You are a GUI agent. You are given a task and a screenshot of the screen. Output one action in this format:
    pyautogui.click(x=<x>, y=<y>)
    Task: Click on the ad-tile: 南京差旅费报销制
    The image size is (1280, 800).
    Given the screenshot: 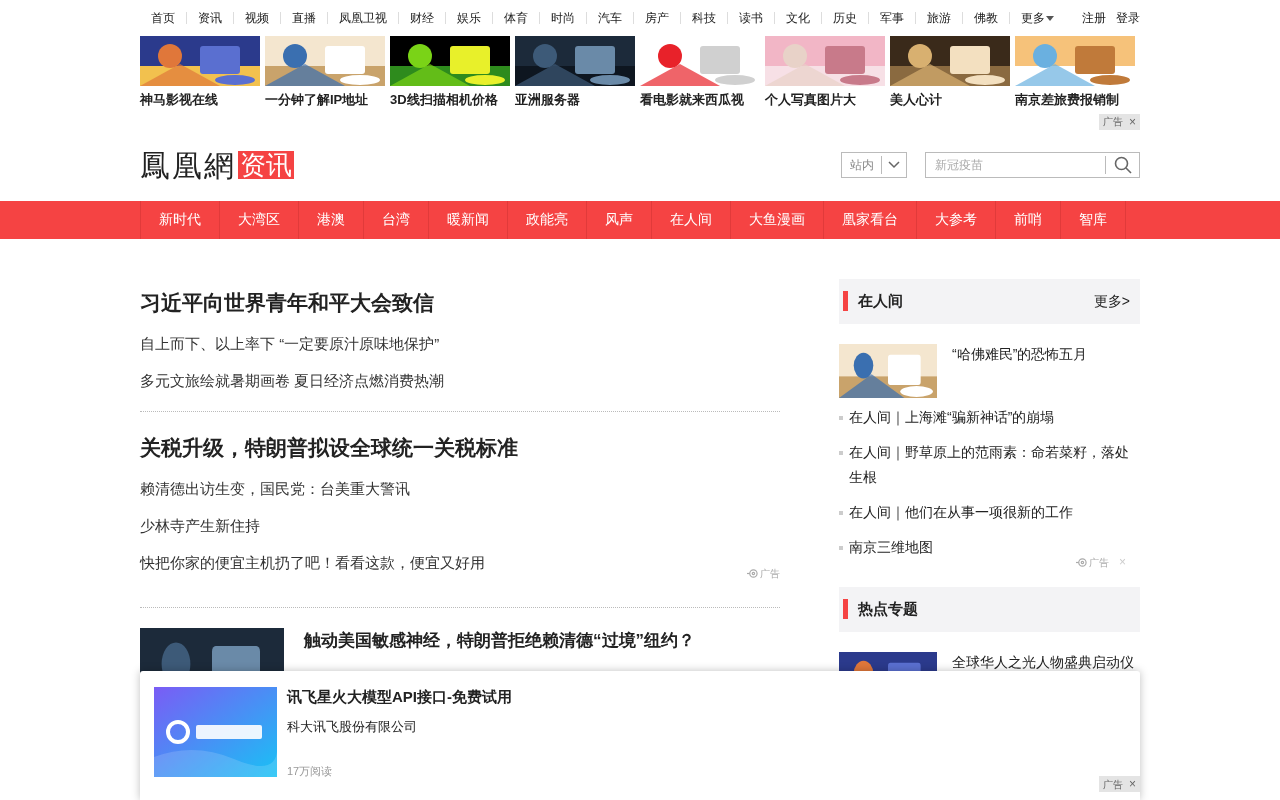 What is the action you would take?
    pyautogui.click(x=1075, y=73)
    